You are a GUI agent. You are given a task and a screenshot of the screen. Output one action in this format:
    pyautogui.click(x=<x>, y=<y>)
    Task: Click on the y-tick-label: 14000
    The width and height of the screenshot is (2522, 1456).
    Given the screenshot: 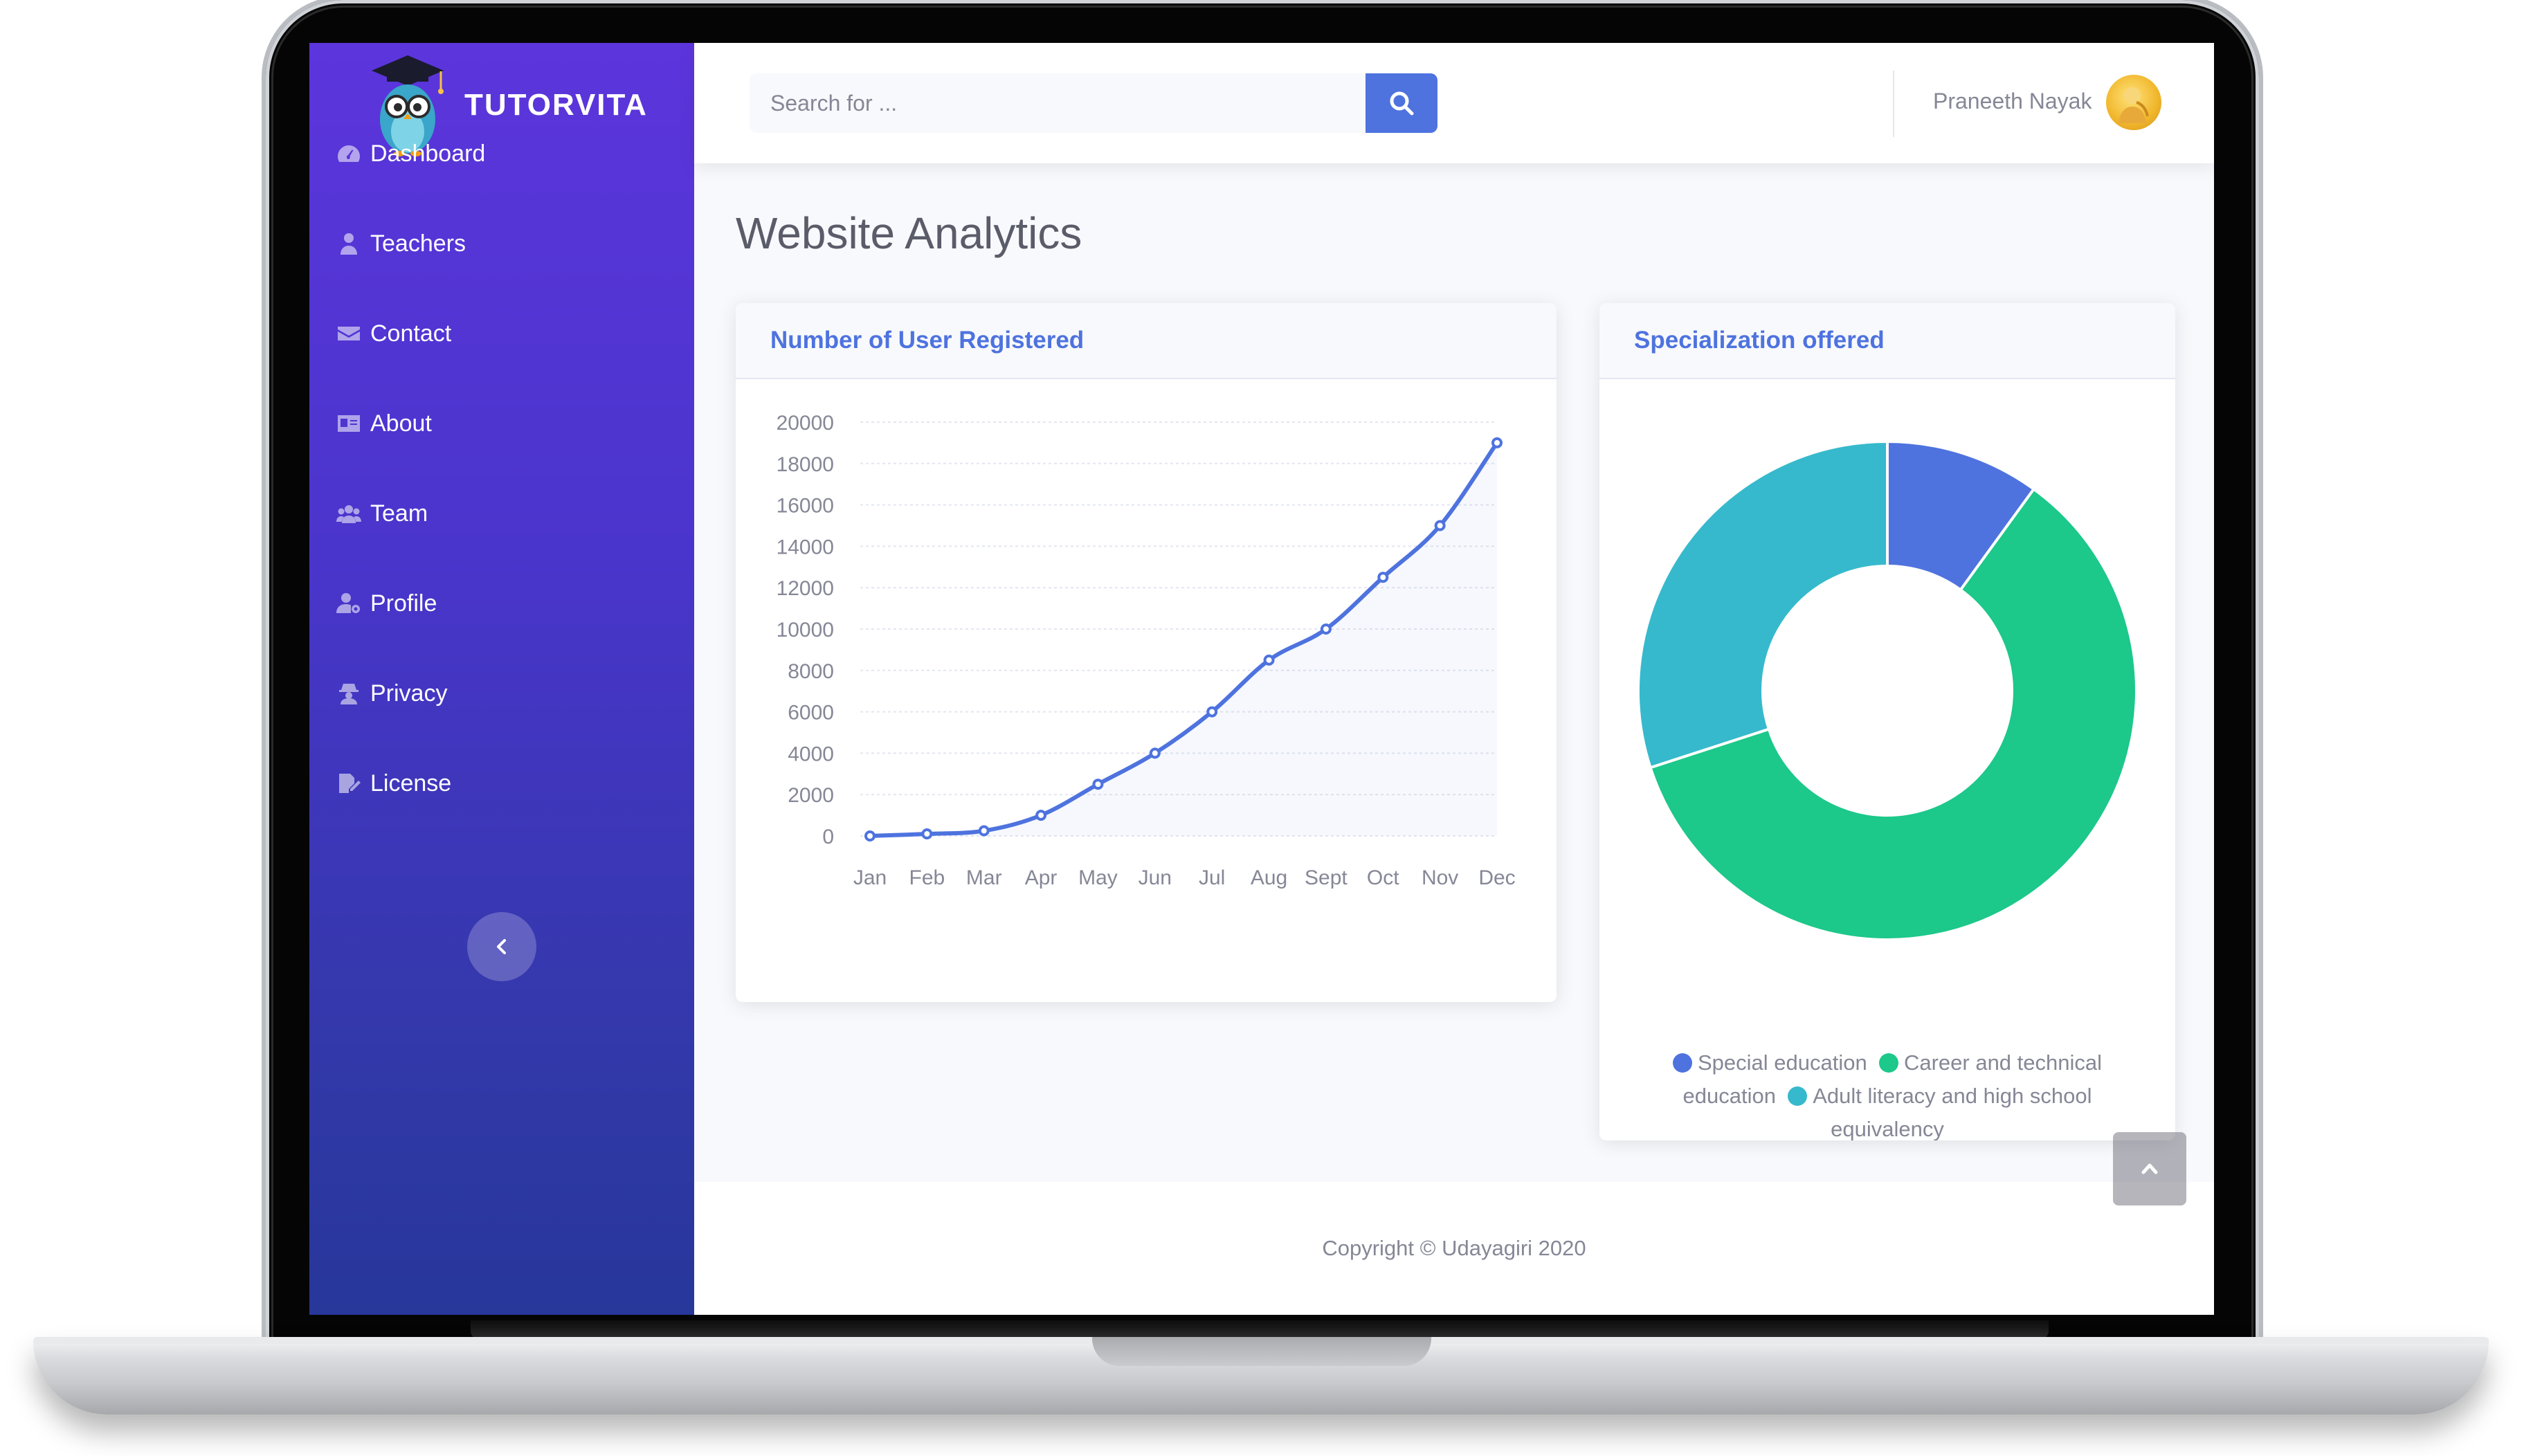 What is the action you would take?
    pyautogui.click(x=805, y=547)
    